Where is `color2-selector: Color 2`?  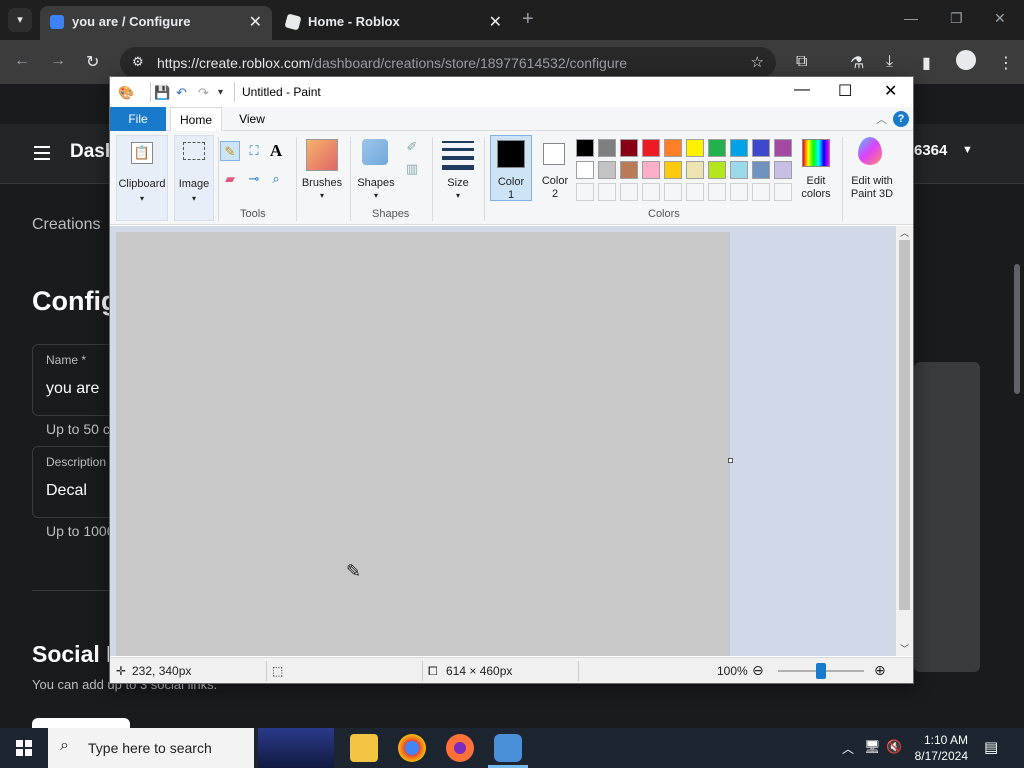
color2-selector: Color 2 is located at coordinates (555, 168).